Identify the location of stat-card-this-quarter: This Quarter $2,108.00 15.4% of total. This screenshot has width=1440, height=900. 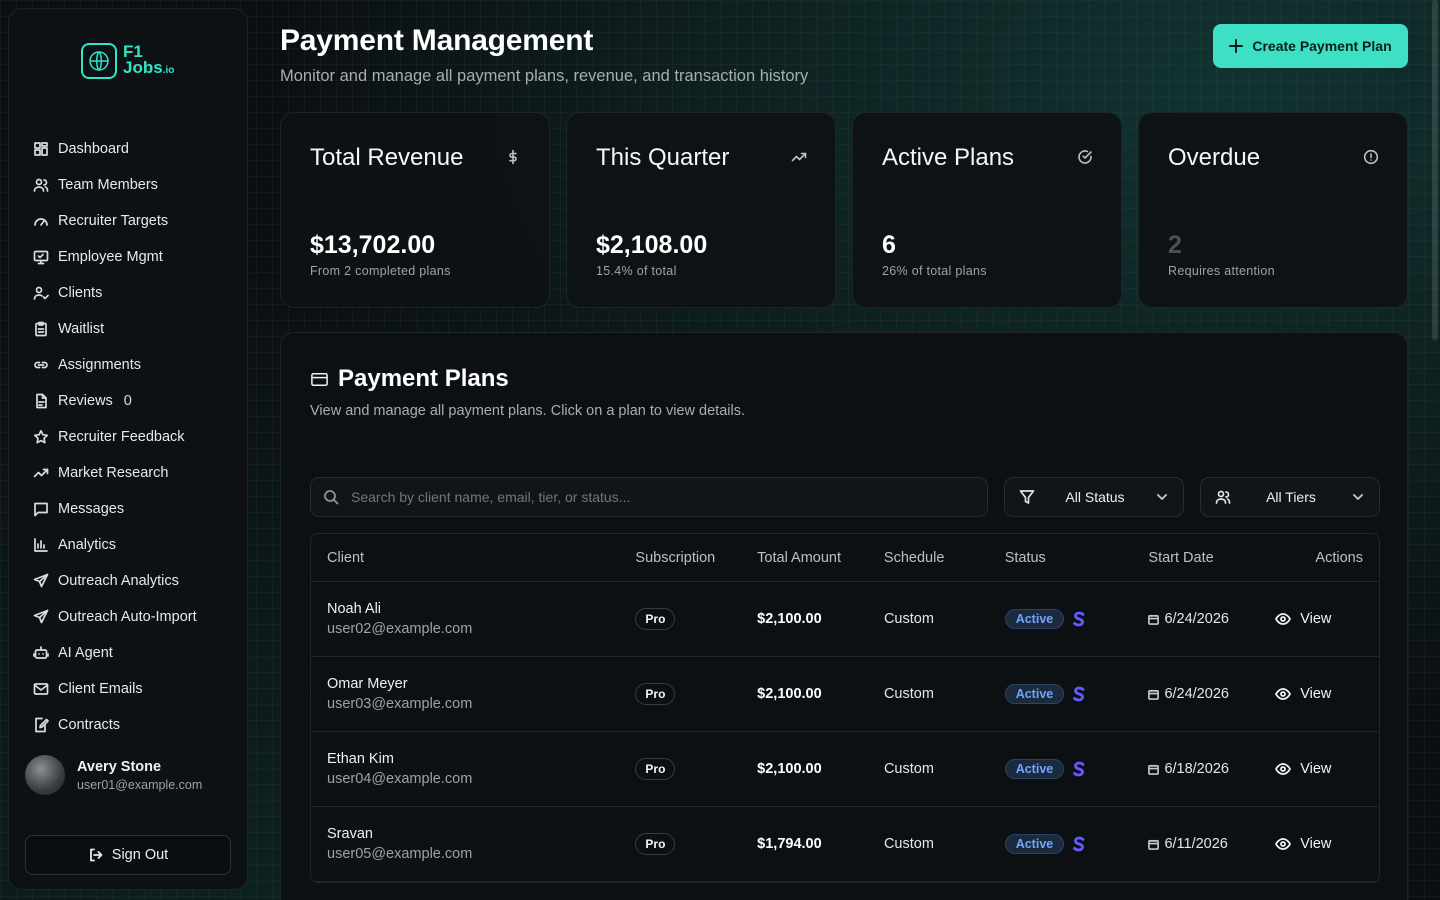
(701, 210).